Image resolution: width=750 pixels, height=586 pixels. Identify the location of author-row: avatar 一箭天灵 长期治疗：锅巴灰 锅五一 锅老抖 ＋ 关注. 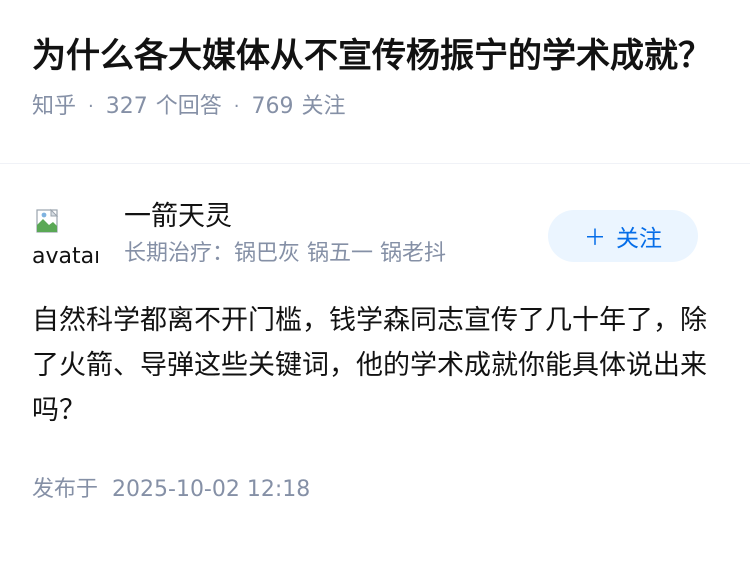
(375, 244).